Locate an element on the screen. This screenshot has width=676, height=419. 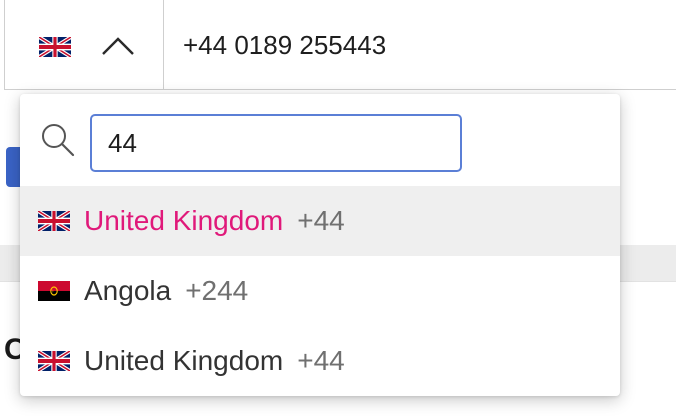
angola-flag-icon is located at coordinates (54, 291).